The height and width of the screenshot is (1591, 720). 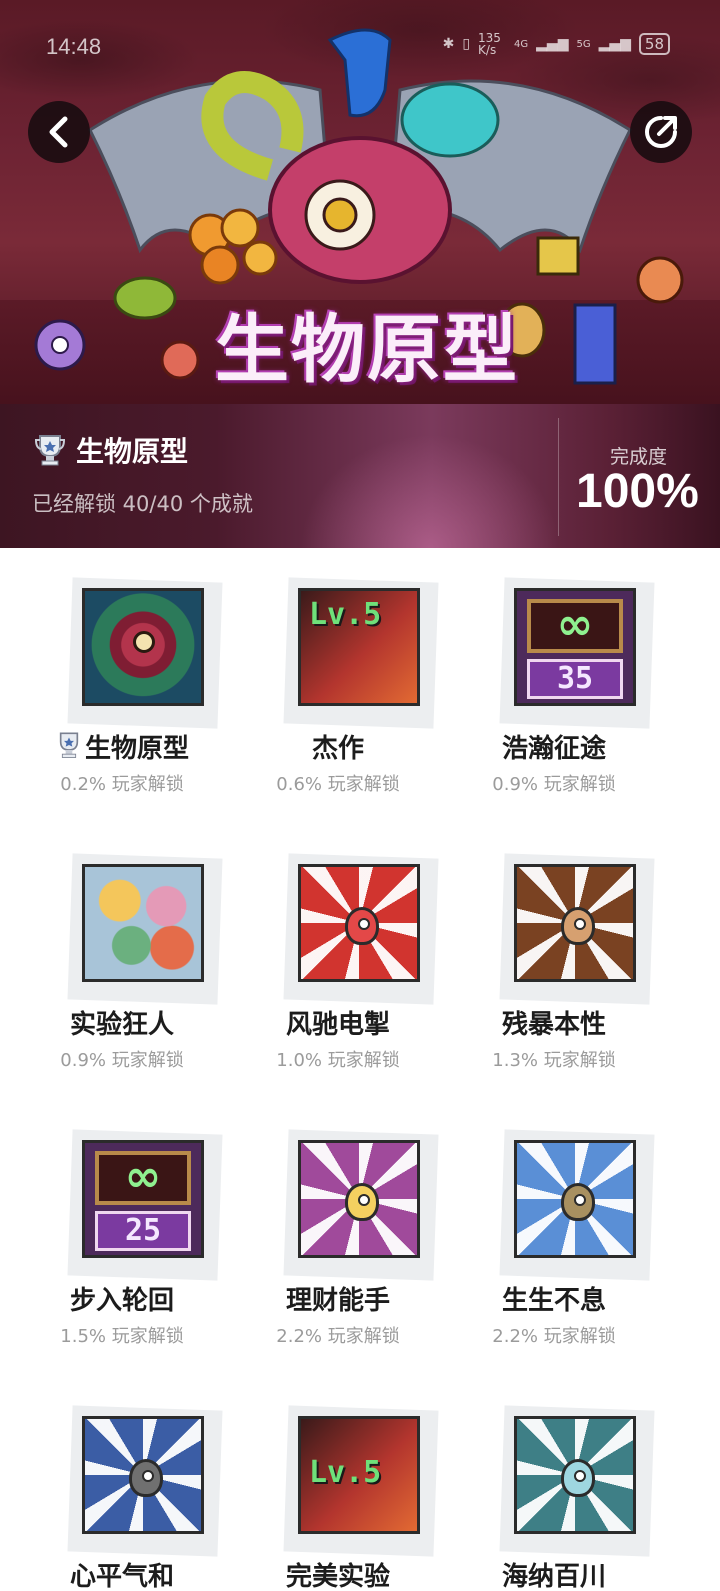 What do you see at coordinates (340, 215) in the screenshot?
I see `creature-pupil` at bounding box center [340, 215].